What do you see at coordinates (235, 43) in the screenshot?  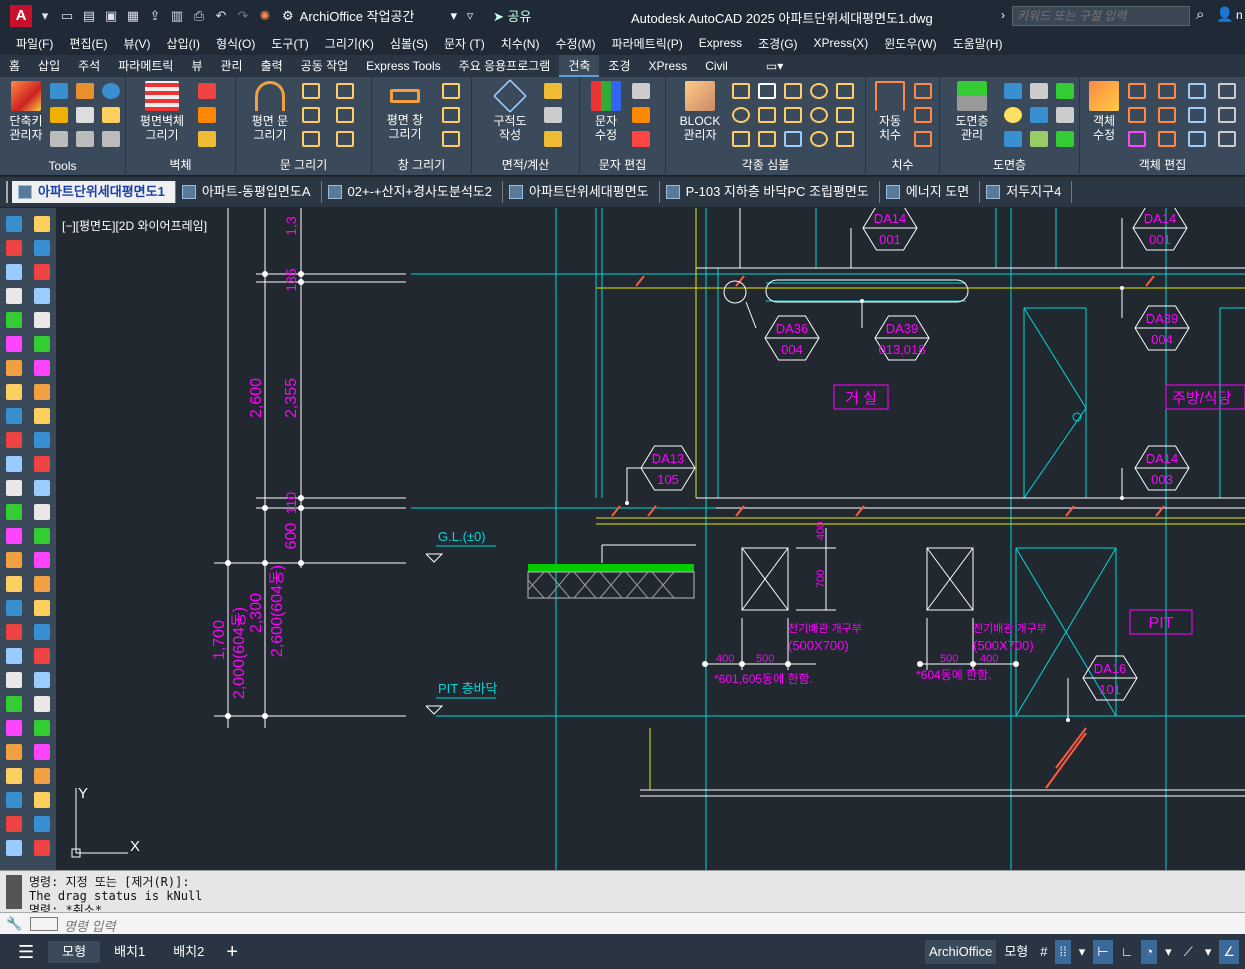 I see `menu-item: 형식(O)` at bounding box center [235, 43].